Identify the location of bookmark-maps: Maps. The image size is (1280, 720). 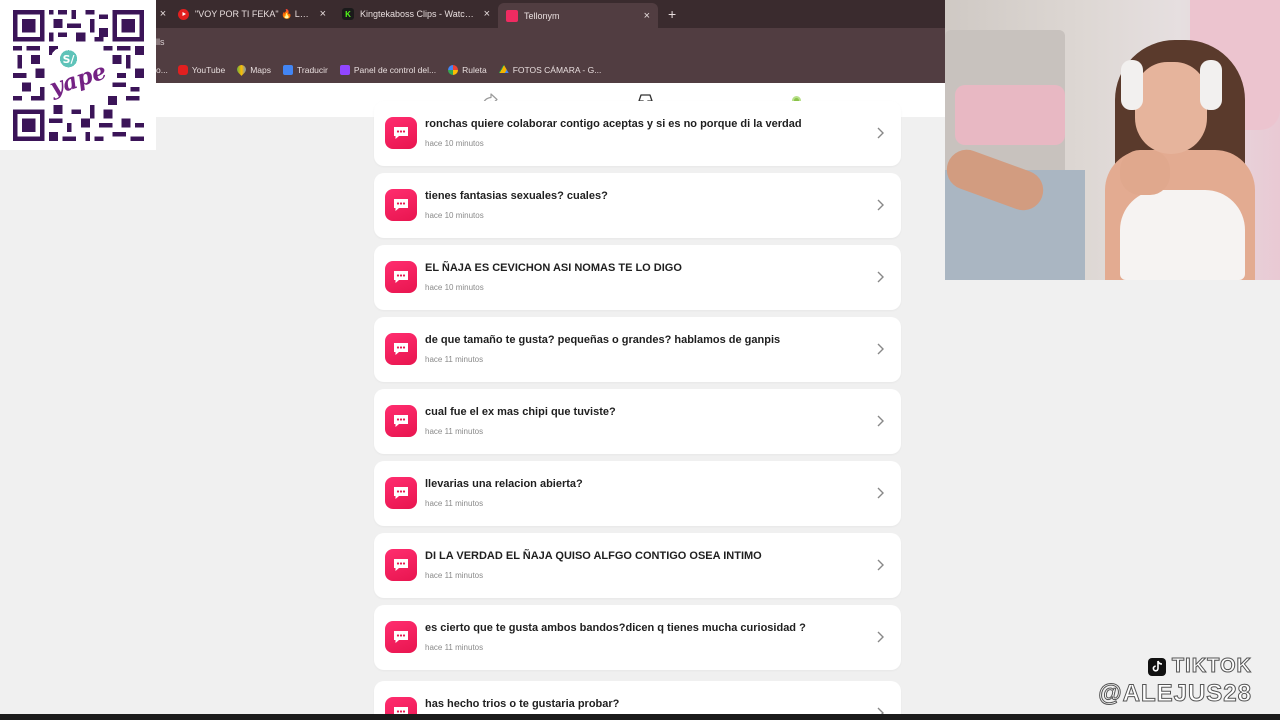
(253, 69).